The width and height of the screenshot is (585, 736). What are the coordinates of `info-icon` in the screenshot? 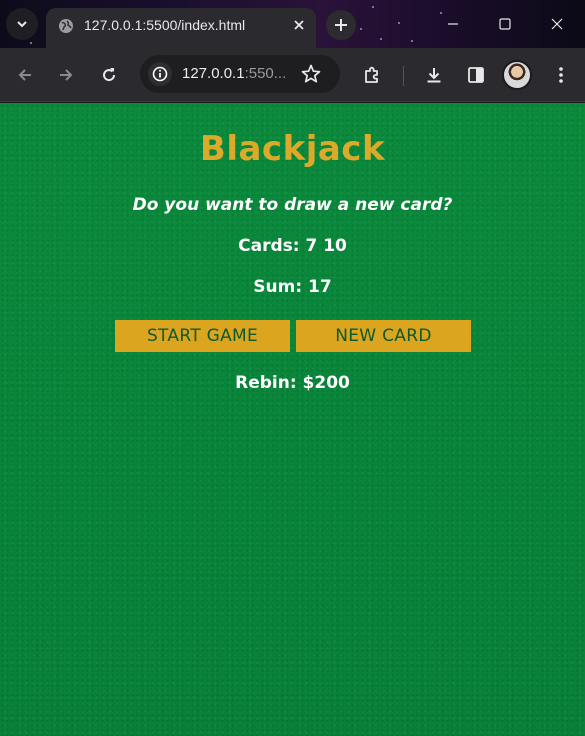 It's located at (160, 74).